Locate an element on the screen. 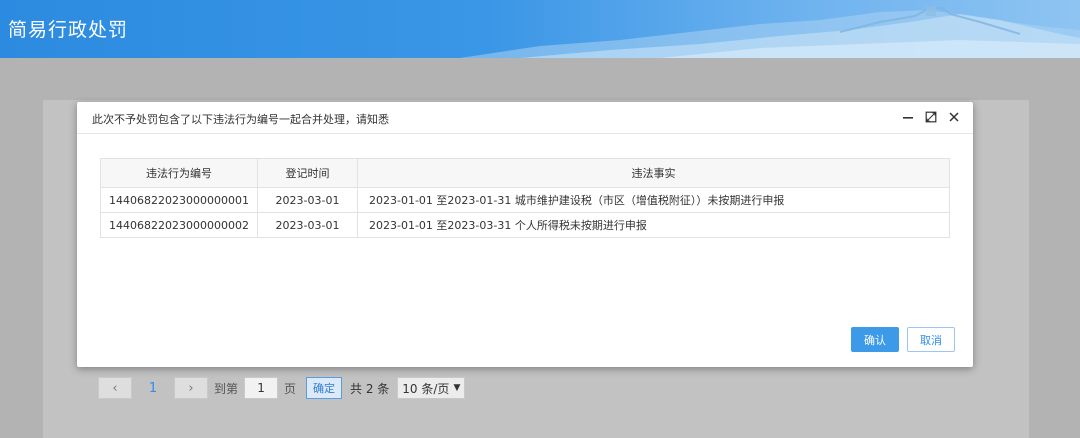  maximize-icon is located at coordinates (931, 117).